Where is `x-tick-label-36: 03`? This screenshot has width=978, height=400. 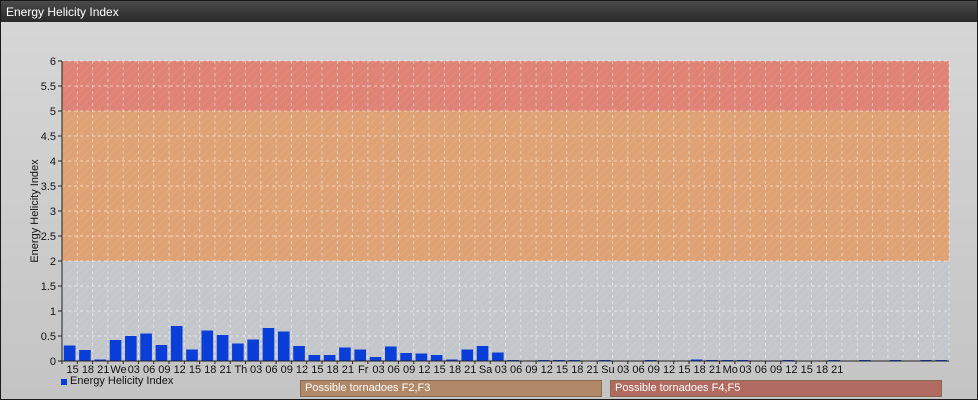 x-tick-label-36: 03 is located at coordinates (623, 370).